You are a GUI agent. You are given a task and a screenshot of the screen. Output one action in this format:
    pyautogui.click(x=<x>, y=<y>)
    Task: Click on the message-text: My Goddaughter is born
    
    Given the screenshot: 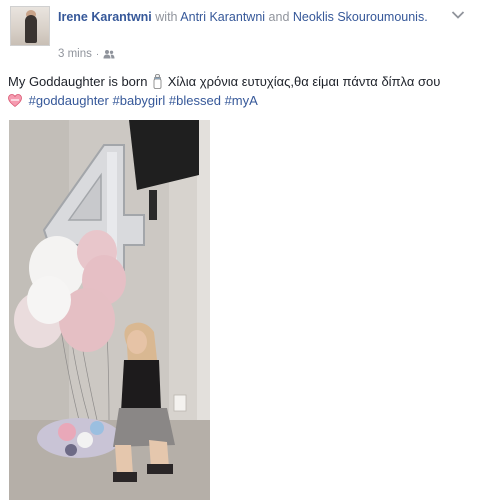 What is the action you would take?
    pyautogui.click(x=78, y=81)
    